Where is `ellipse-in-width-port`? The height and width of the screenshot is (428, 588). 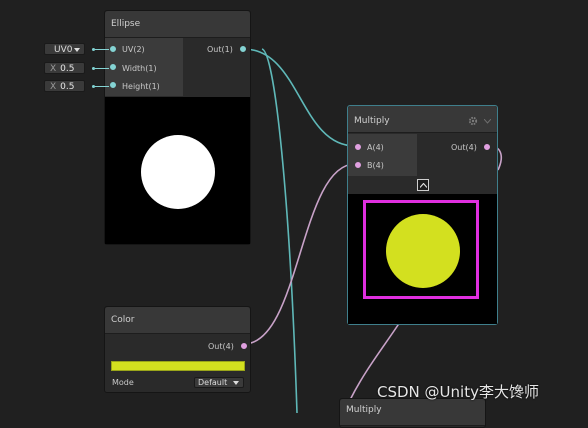 ellipse-in-width-port is located at coordinates (113, 67).